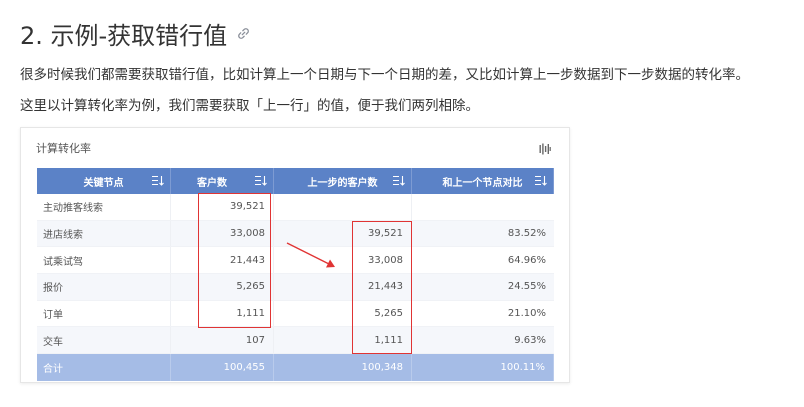 This screenshot has height=407, width=804. What do you see at coordinates (243, 33) in the screenshot?
I see `link-icon` at bounding box center [243, 33].